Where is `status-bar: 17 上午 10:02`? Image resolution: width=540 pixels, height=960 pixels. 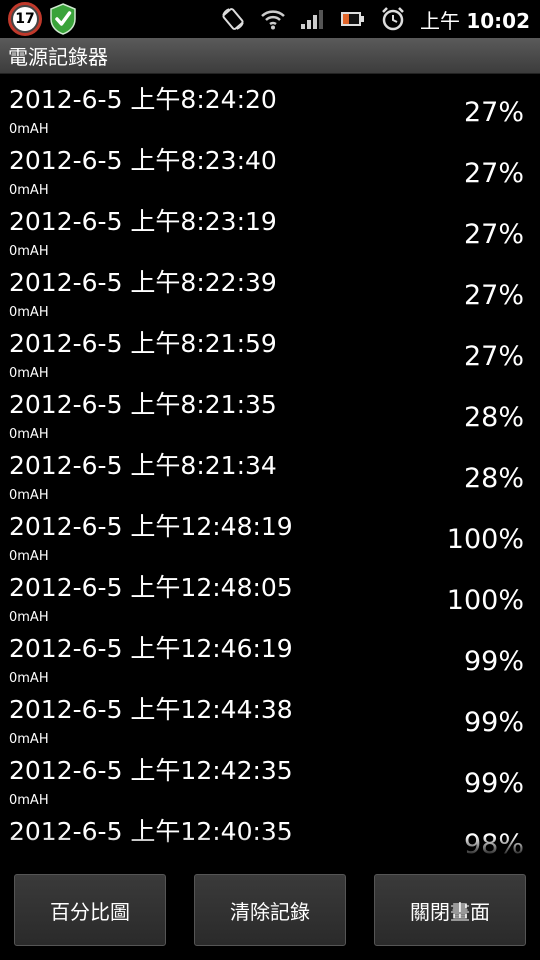 status-bar: 17 上午 10:02 is located at coordinates (270, 19).